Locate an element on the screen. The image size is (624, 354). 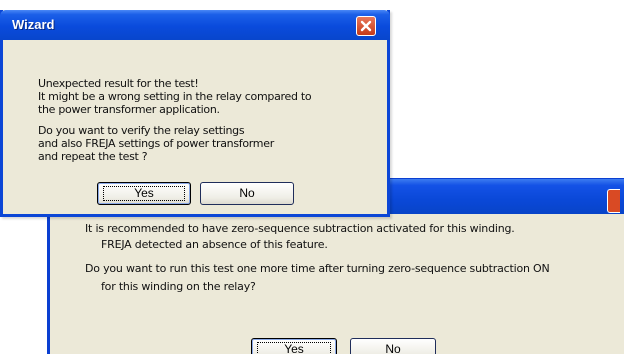
close-button is located at coordinates (366, 26).